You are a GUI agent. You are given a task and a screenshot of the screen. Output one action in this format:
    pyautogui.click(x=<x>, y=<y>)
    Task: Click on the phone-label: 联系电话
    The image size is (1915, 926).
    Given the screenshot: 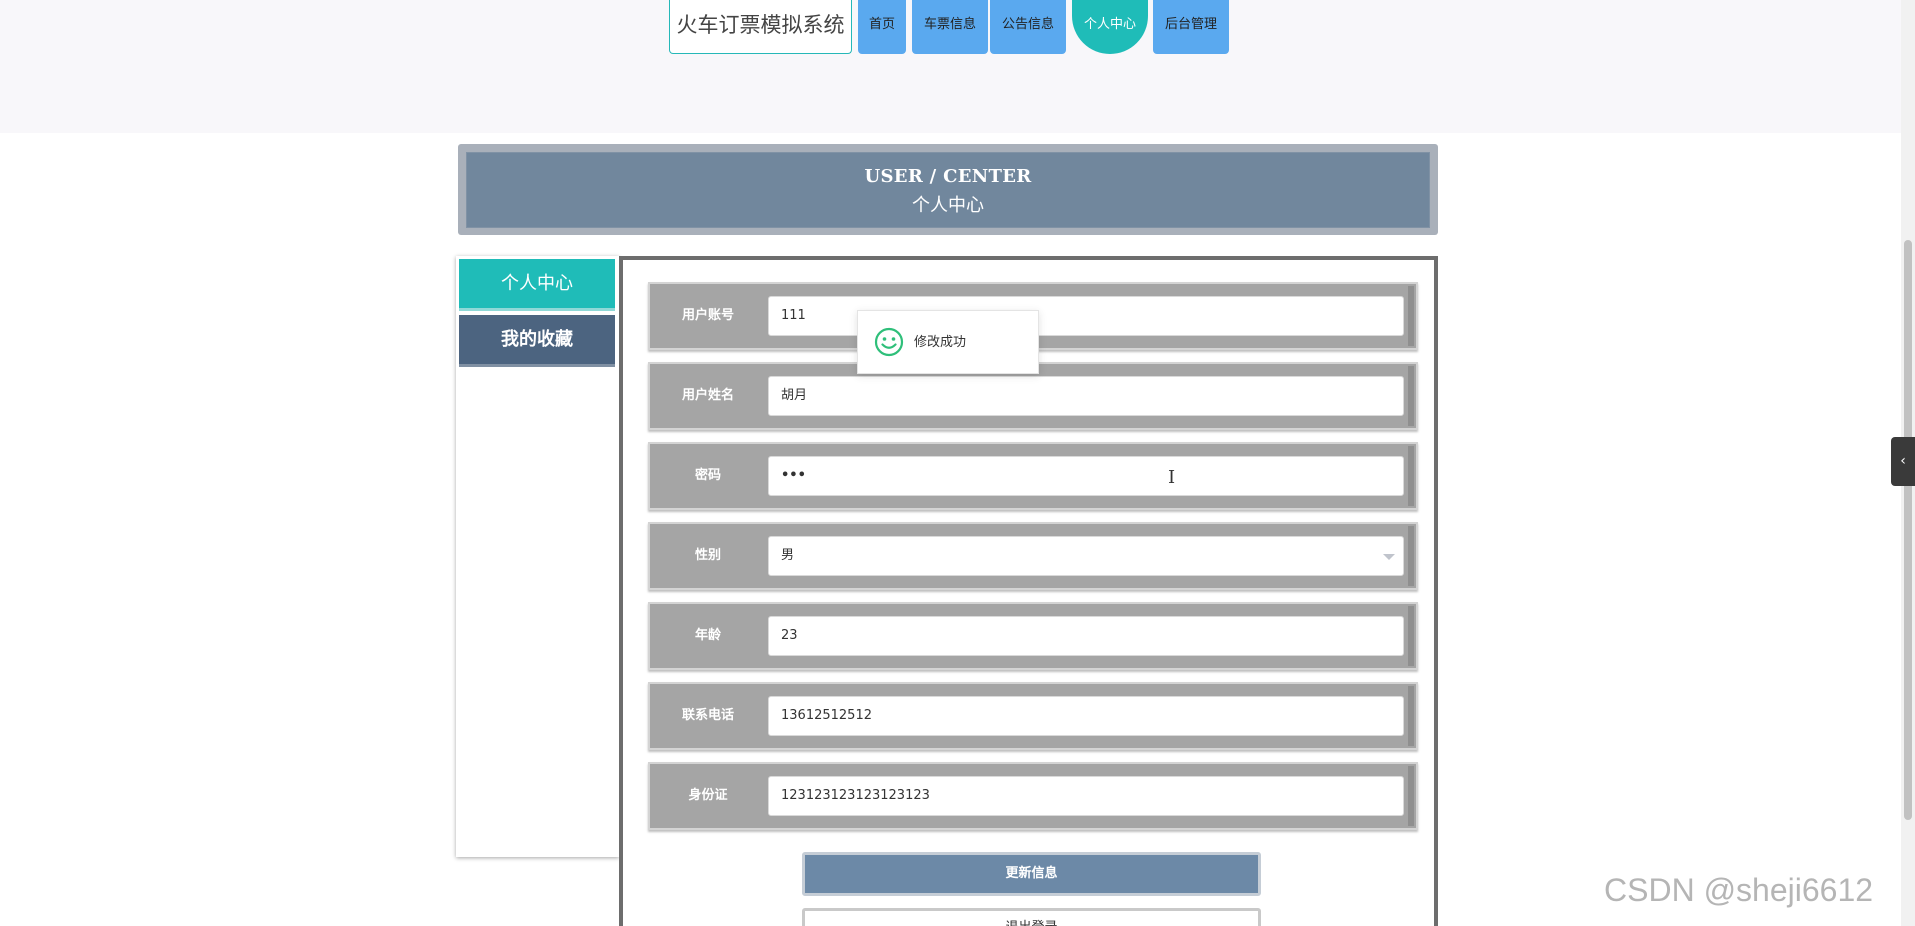 What is the action you would take?
    pyautogui.click(x=707, y=715)
    